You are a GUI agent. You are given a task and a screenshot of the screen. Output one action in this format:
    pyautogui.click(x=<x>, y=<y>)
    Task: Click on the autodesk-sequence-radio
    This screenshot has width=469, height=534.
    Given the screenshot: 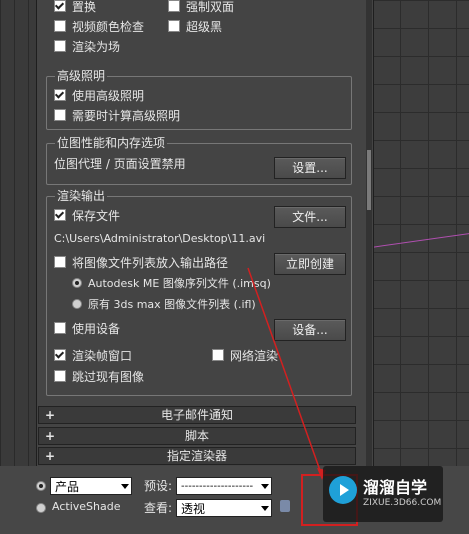 What is the action you would take?
    pyautogui.click(x=77, y=283)
    